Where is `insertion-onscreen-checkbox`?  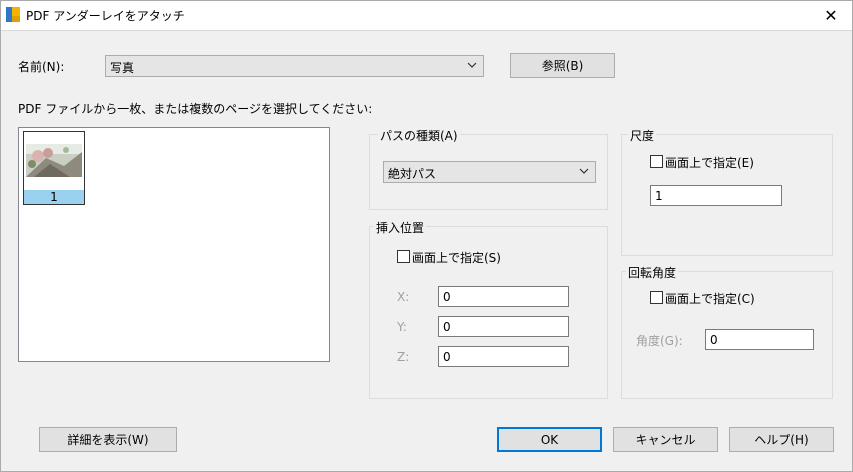
insertion-onscreen-checkbox is located at coordinates (403, 256).